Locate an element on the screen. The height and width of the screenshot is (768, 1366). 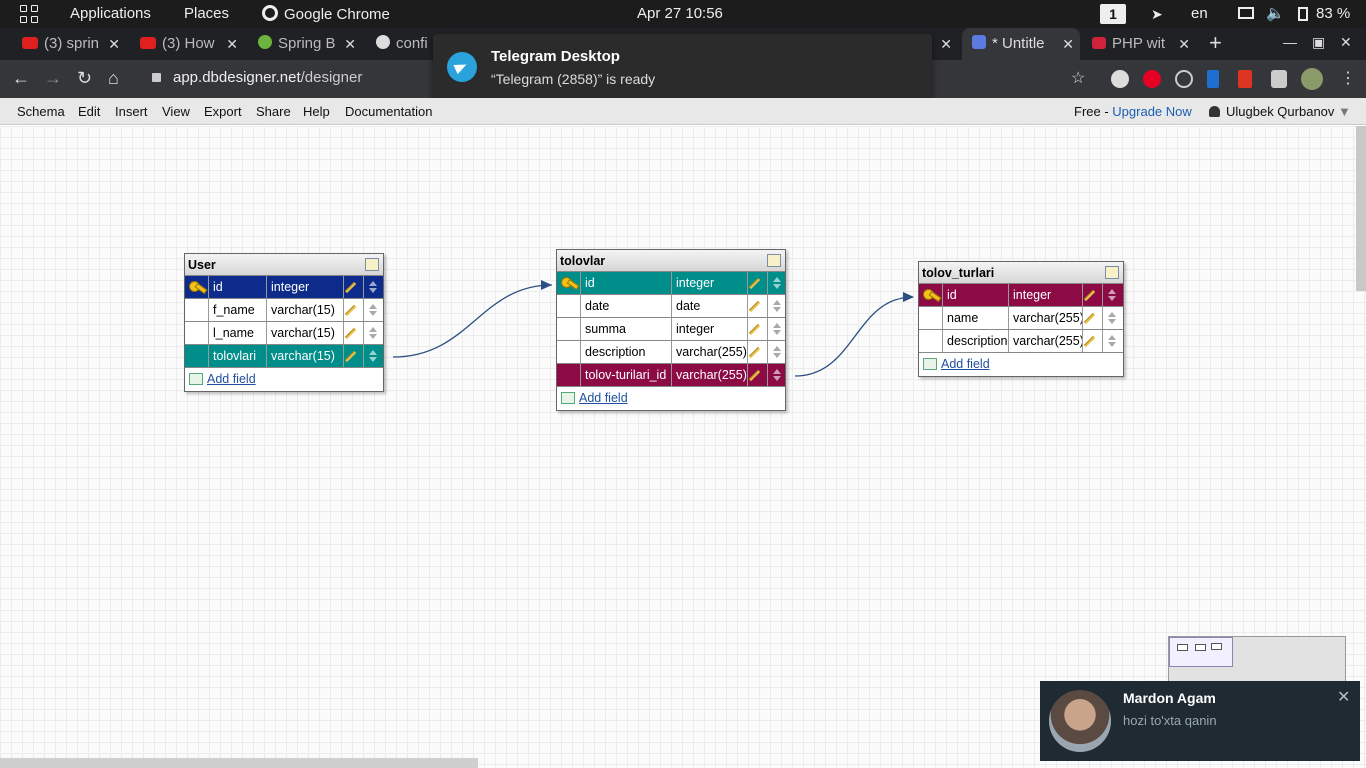
add-field: Add field is located at coordinates (1021, 364).